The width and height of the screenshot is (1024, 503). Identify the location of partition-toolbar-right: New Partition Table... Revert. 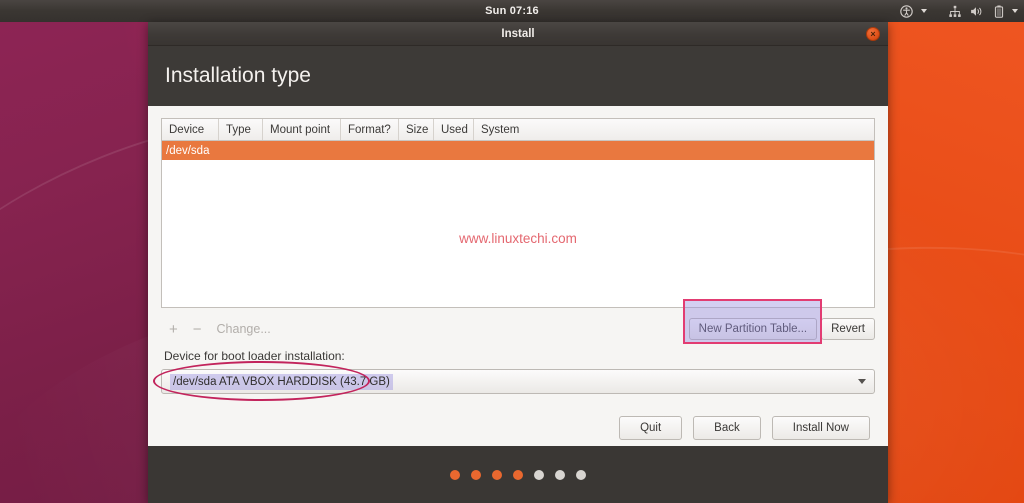
(781, 329).